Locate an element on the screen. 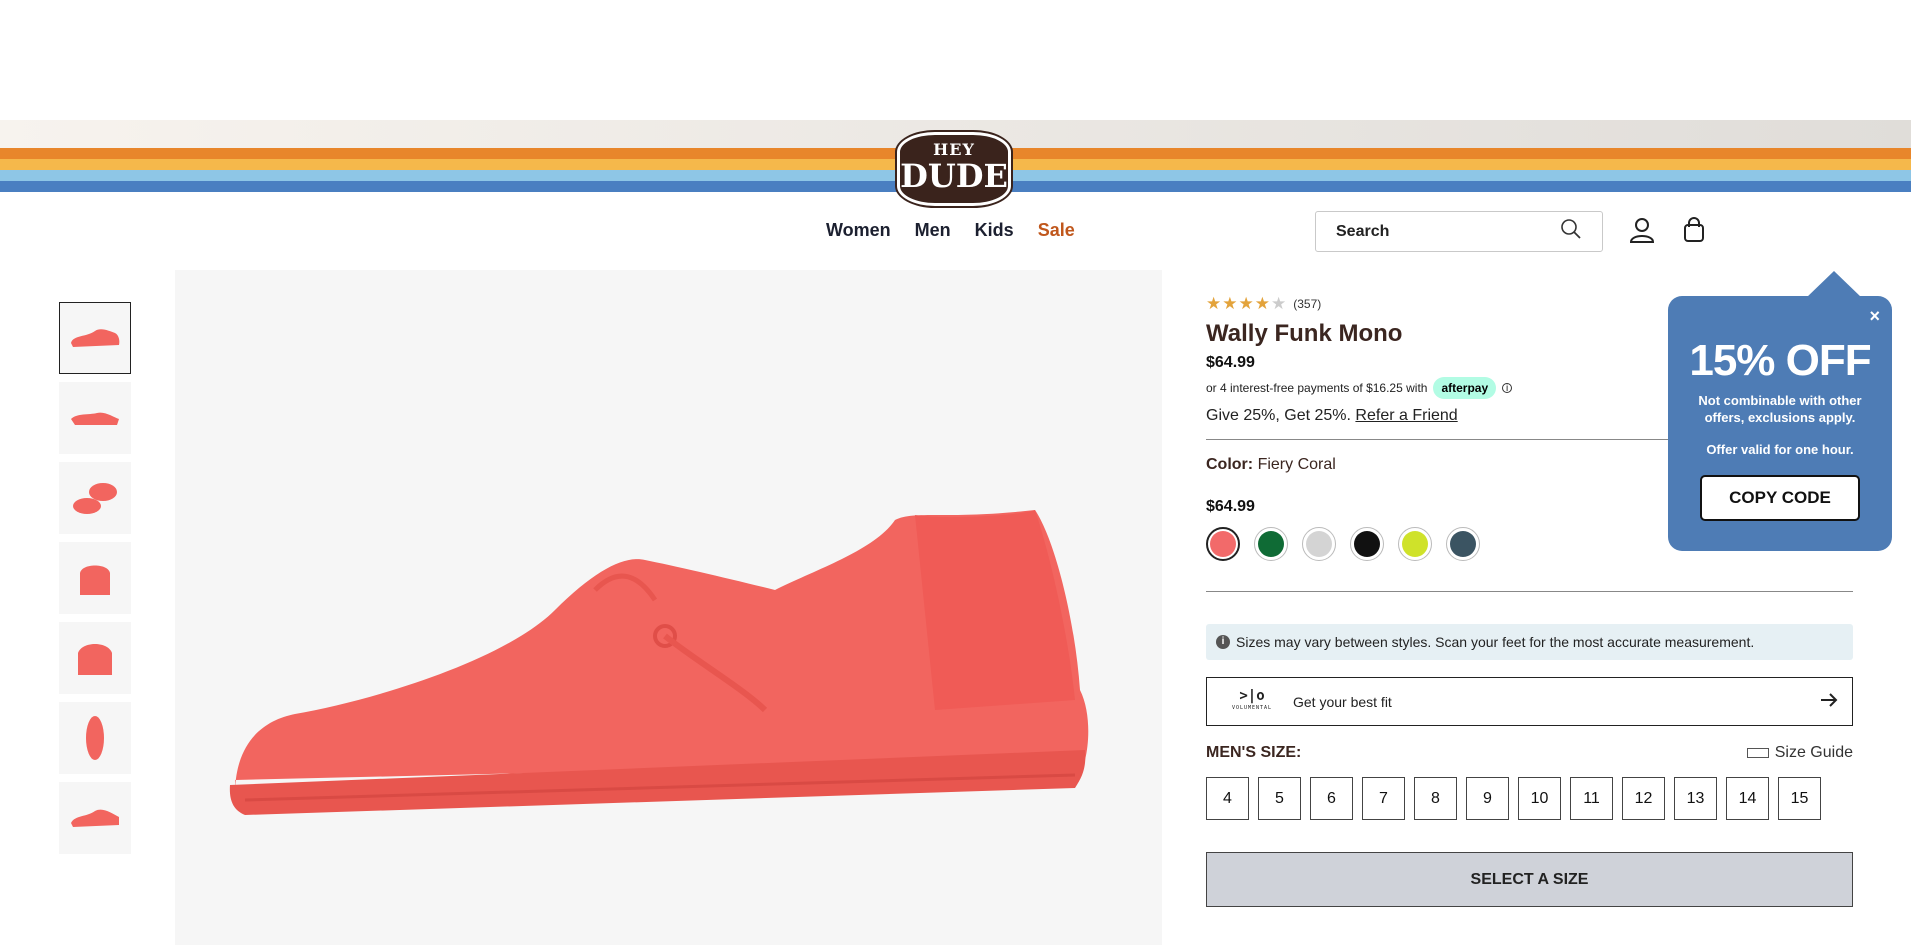  afterpay-badge: afterpay is located at coordinates (1465, 388).